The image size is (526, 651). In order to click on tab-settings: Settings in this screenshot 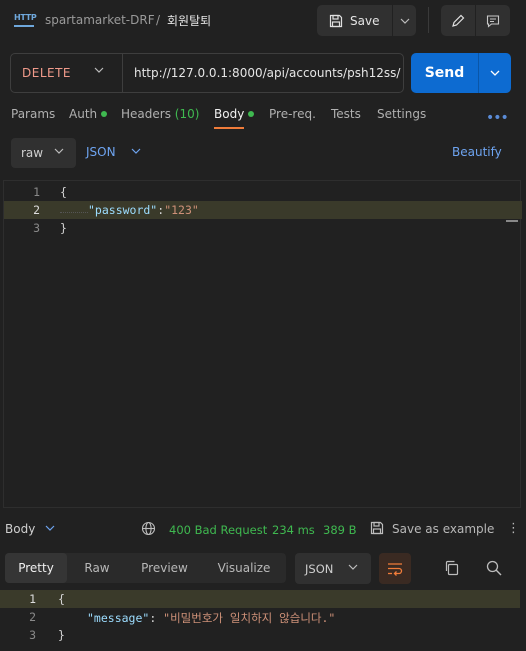, I will do `click(401, 114)`.